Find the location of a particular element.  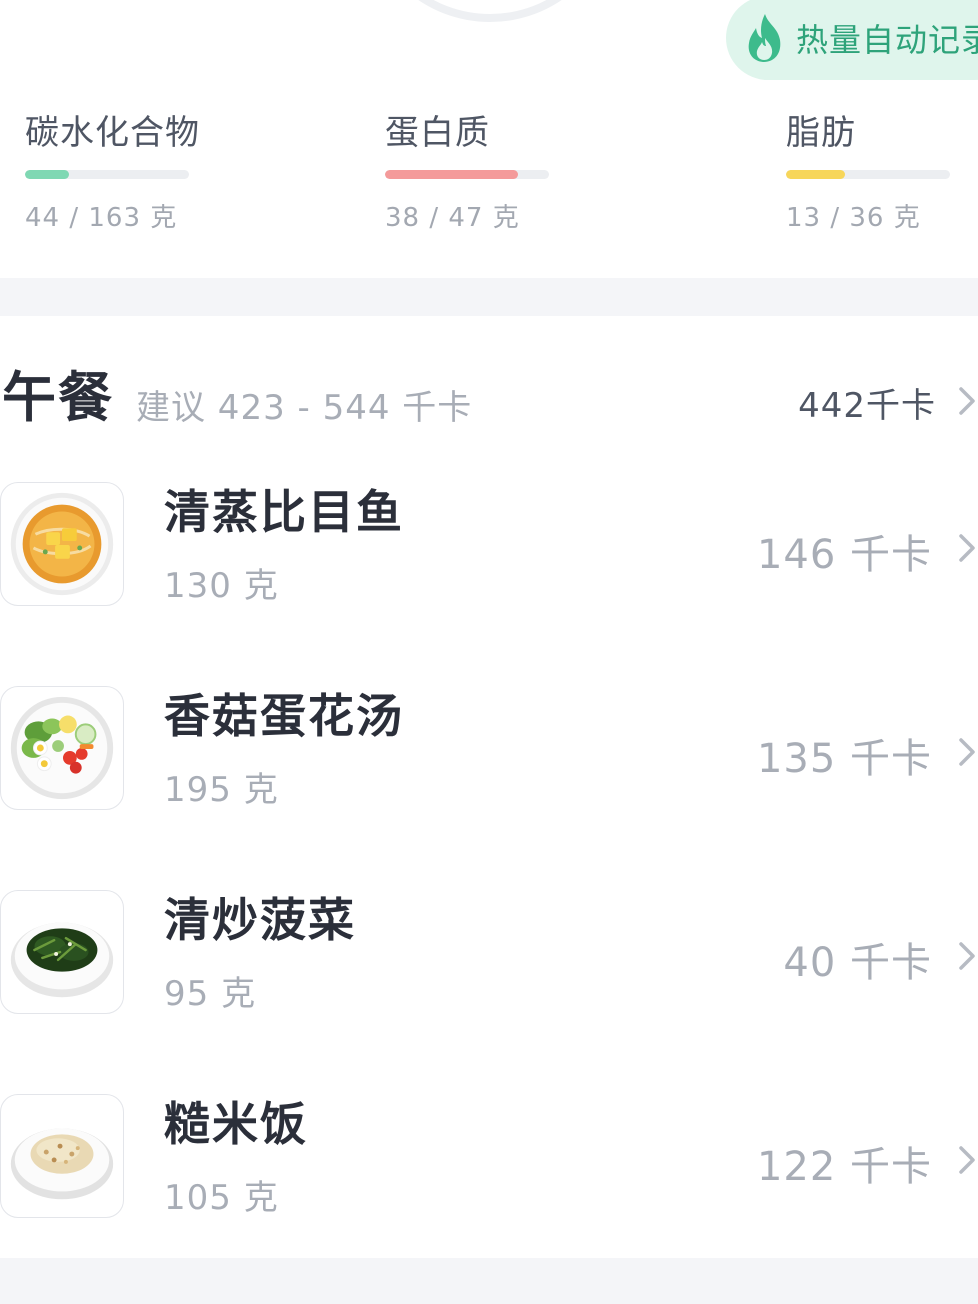

fish-soup-icon is located at coordinates (62, 544).